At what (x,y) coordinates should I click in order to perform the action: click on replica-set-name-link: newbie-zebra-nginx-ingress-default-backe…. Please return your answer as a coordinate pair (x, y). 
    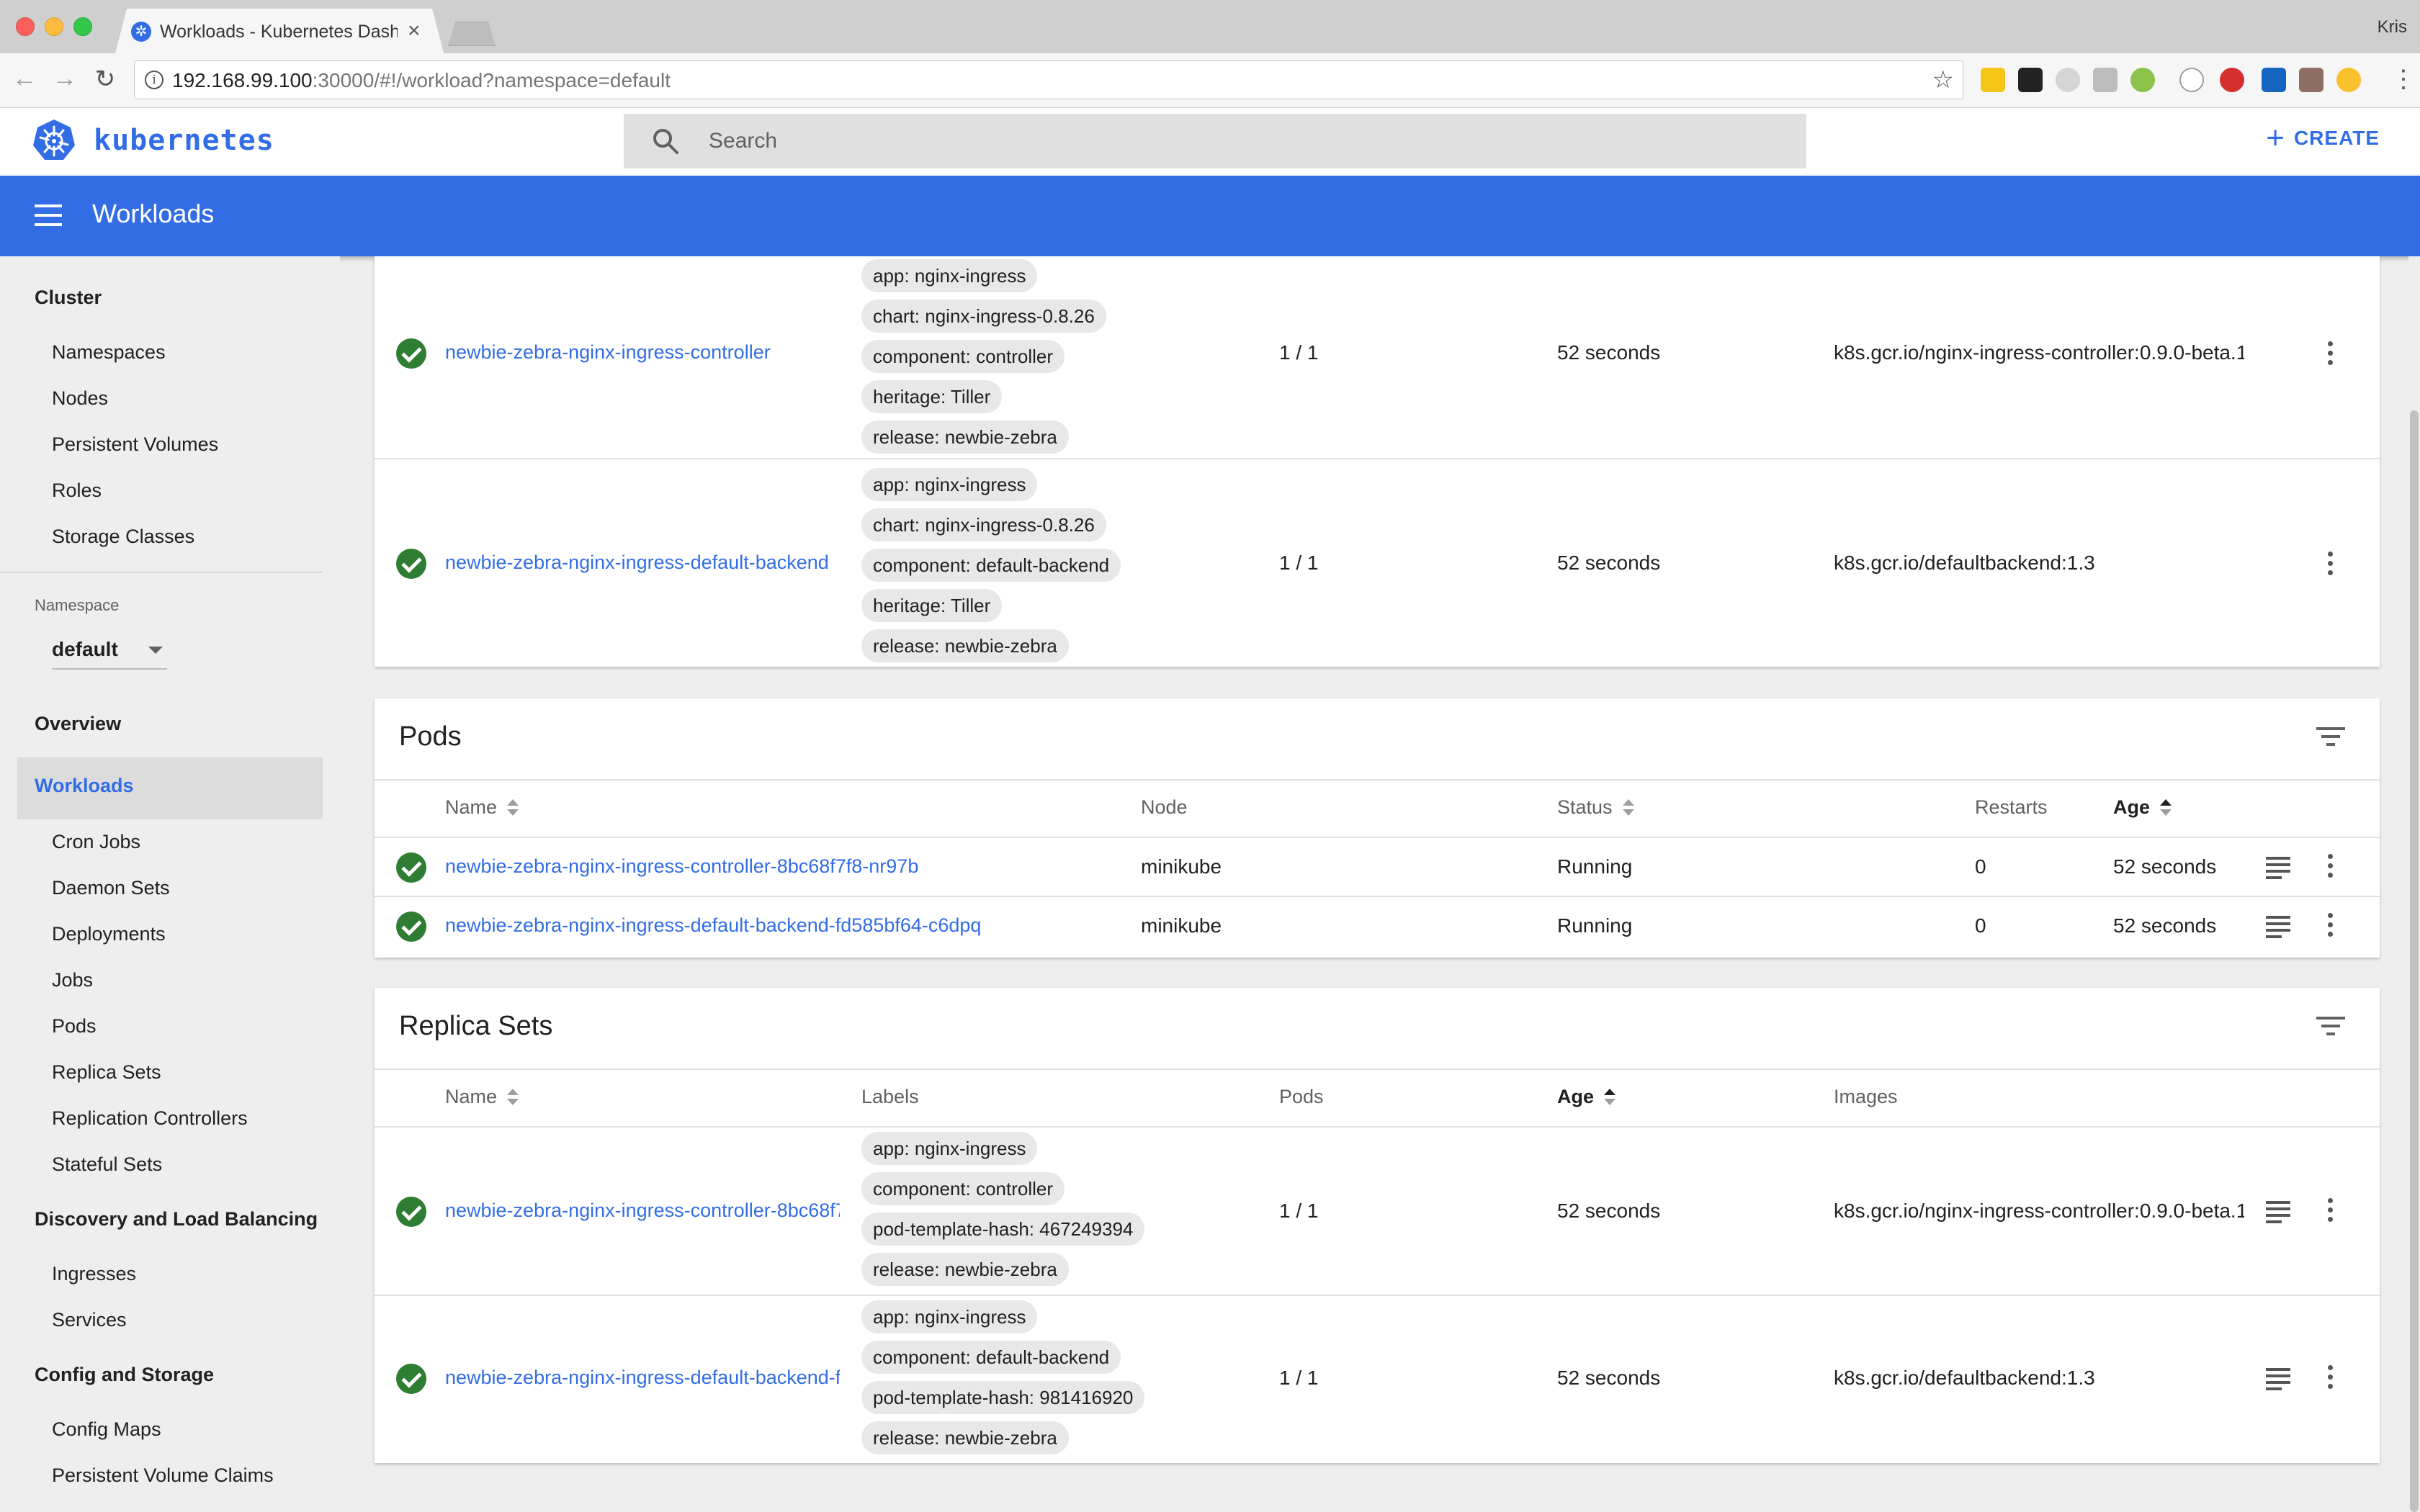
    Looking at the image, I should click on (642, 1378).